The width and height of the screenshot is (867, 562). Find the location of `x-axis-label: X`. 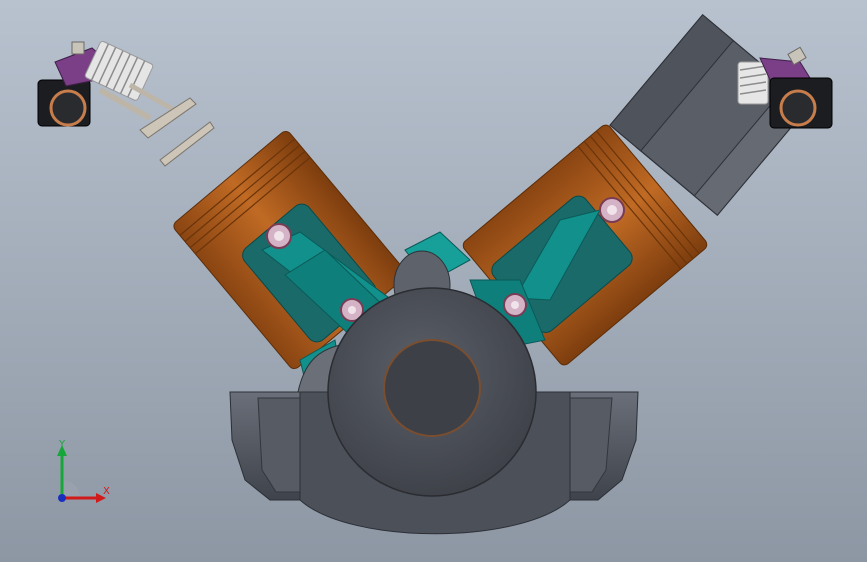

x-axis-label: X is located at coordinates (106, 491).